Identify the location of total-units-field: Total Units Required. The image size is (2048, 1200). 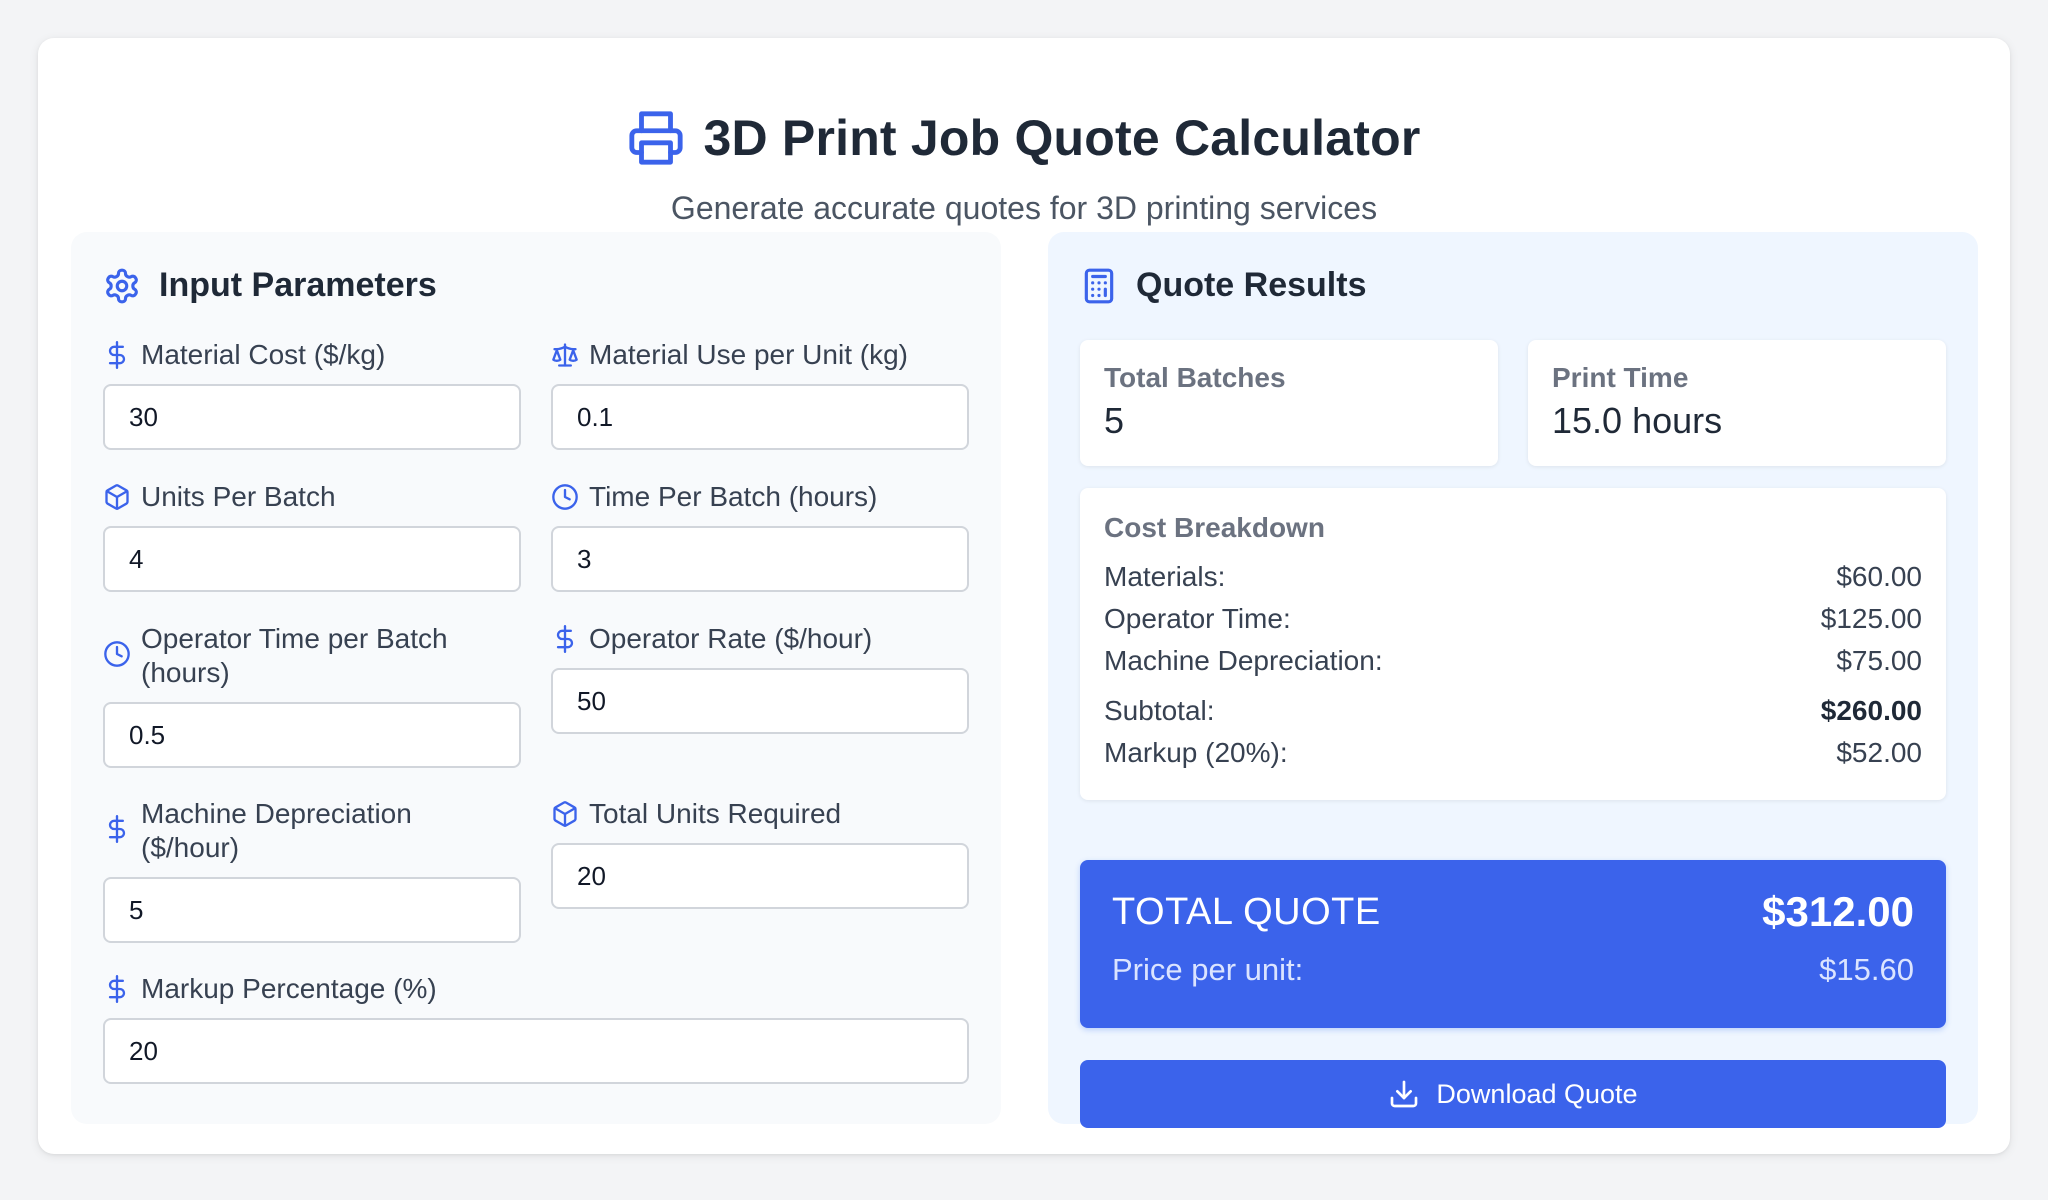
(760, 853).